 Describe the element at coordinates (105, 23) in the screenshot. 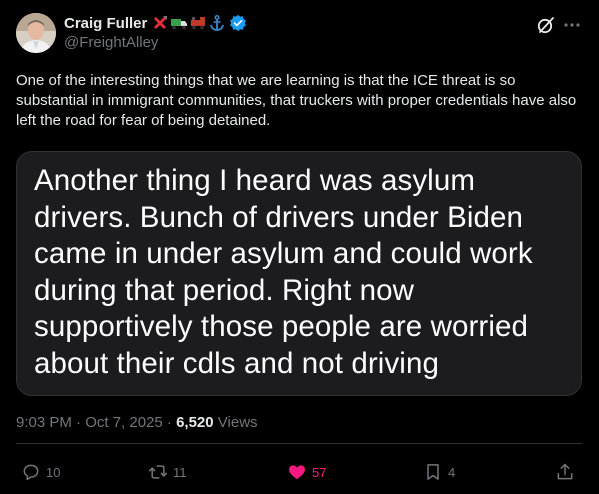

I see `author-name: Craig Fuller` at that location.